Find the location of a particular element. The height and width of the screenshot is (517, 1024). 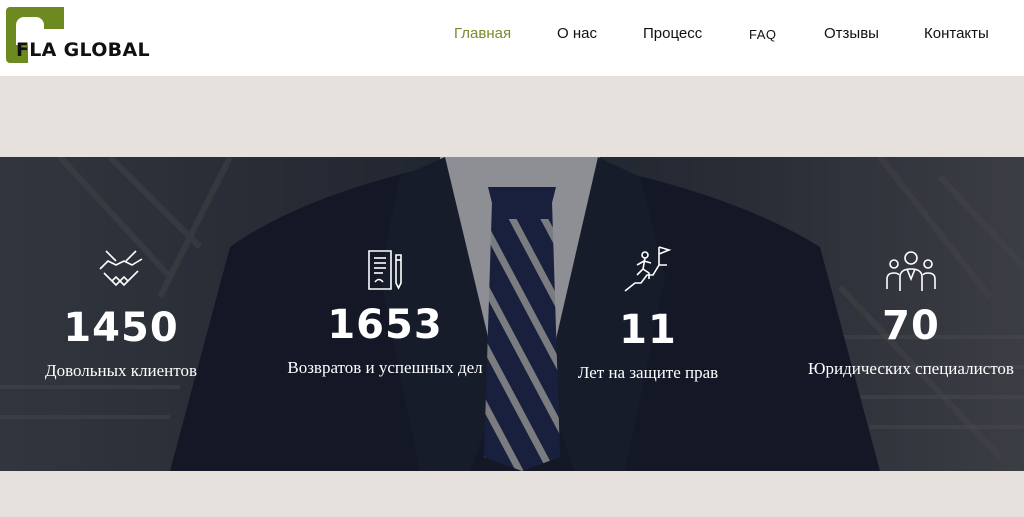

stat-label: Юридических специалистов is located at coordinates (911, 368).